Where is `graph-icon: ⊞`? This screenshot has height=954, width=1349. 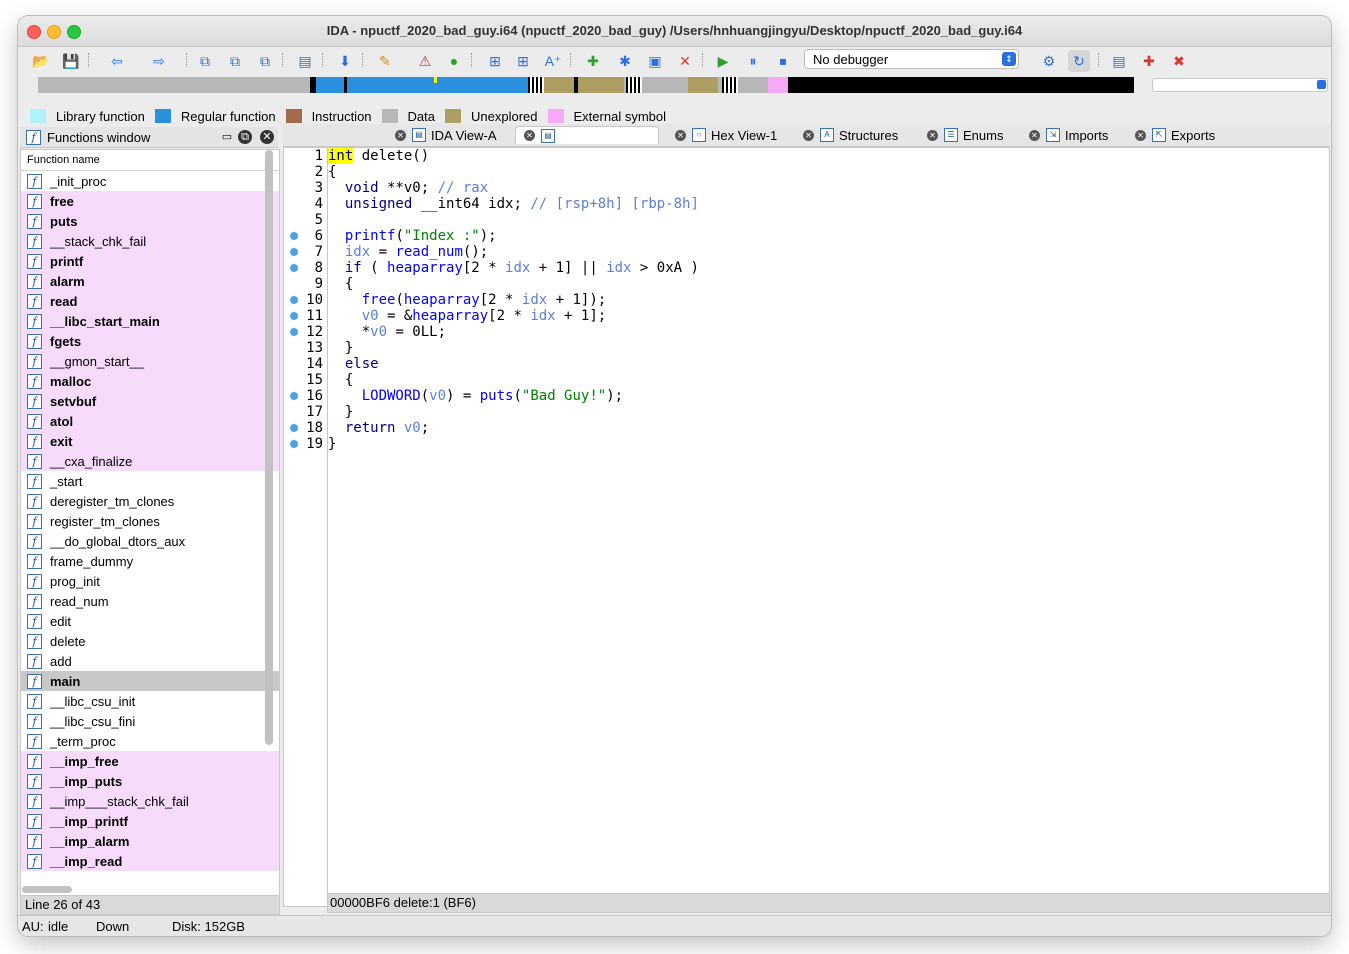 graph-icon: ⊞ is located at coordinates (523, 61).